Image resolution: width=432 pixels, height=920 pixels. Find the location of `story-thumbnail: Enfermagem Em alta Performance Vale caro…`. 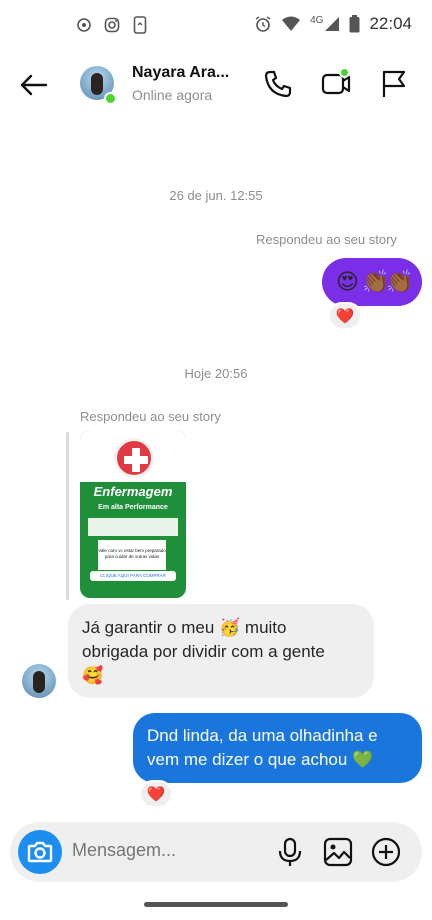

story-thumbnail: Enfermagem Em alta Performance Vale caro… is located at coordinates (133, 514).